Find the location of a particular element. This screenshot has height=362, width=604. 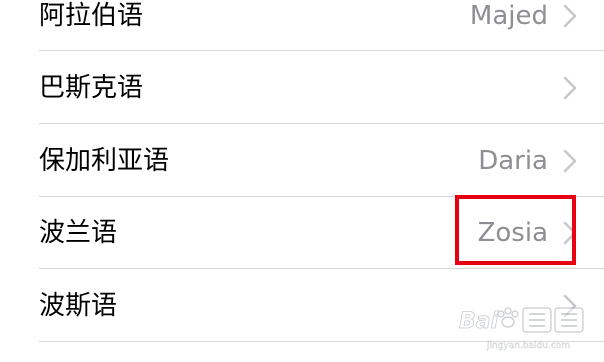

list-item-label: 波兰语 is located at coordinates (78, 233).